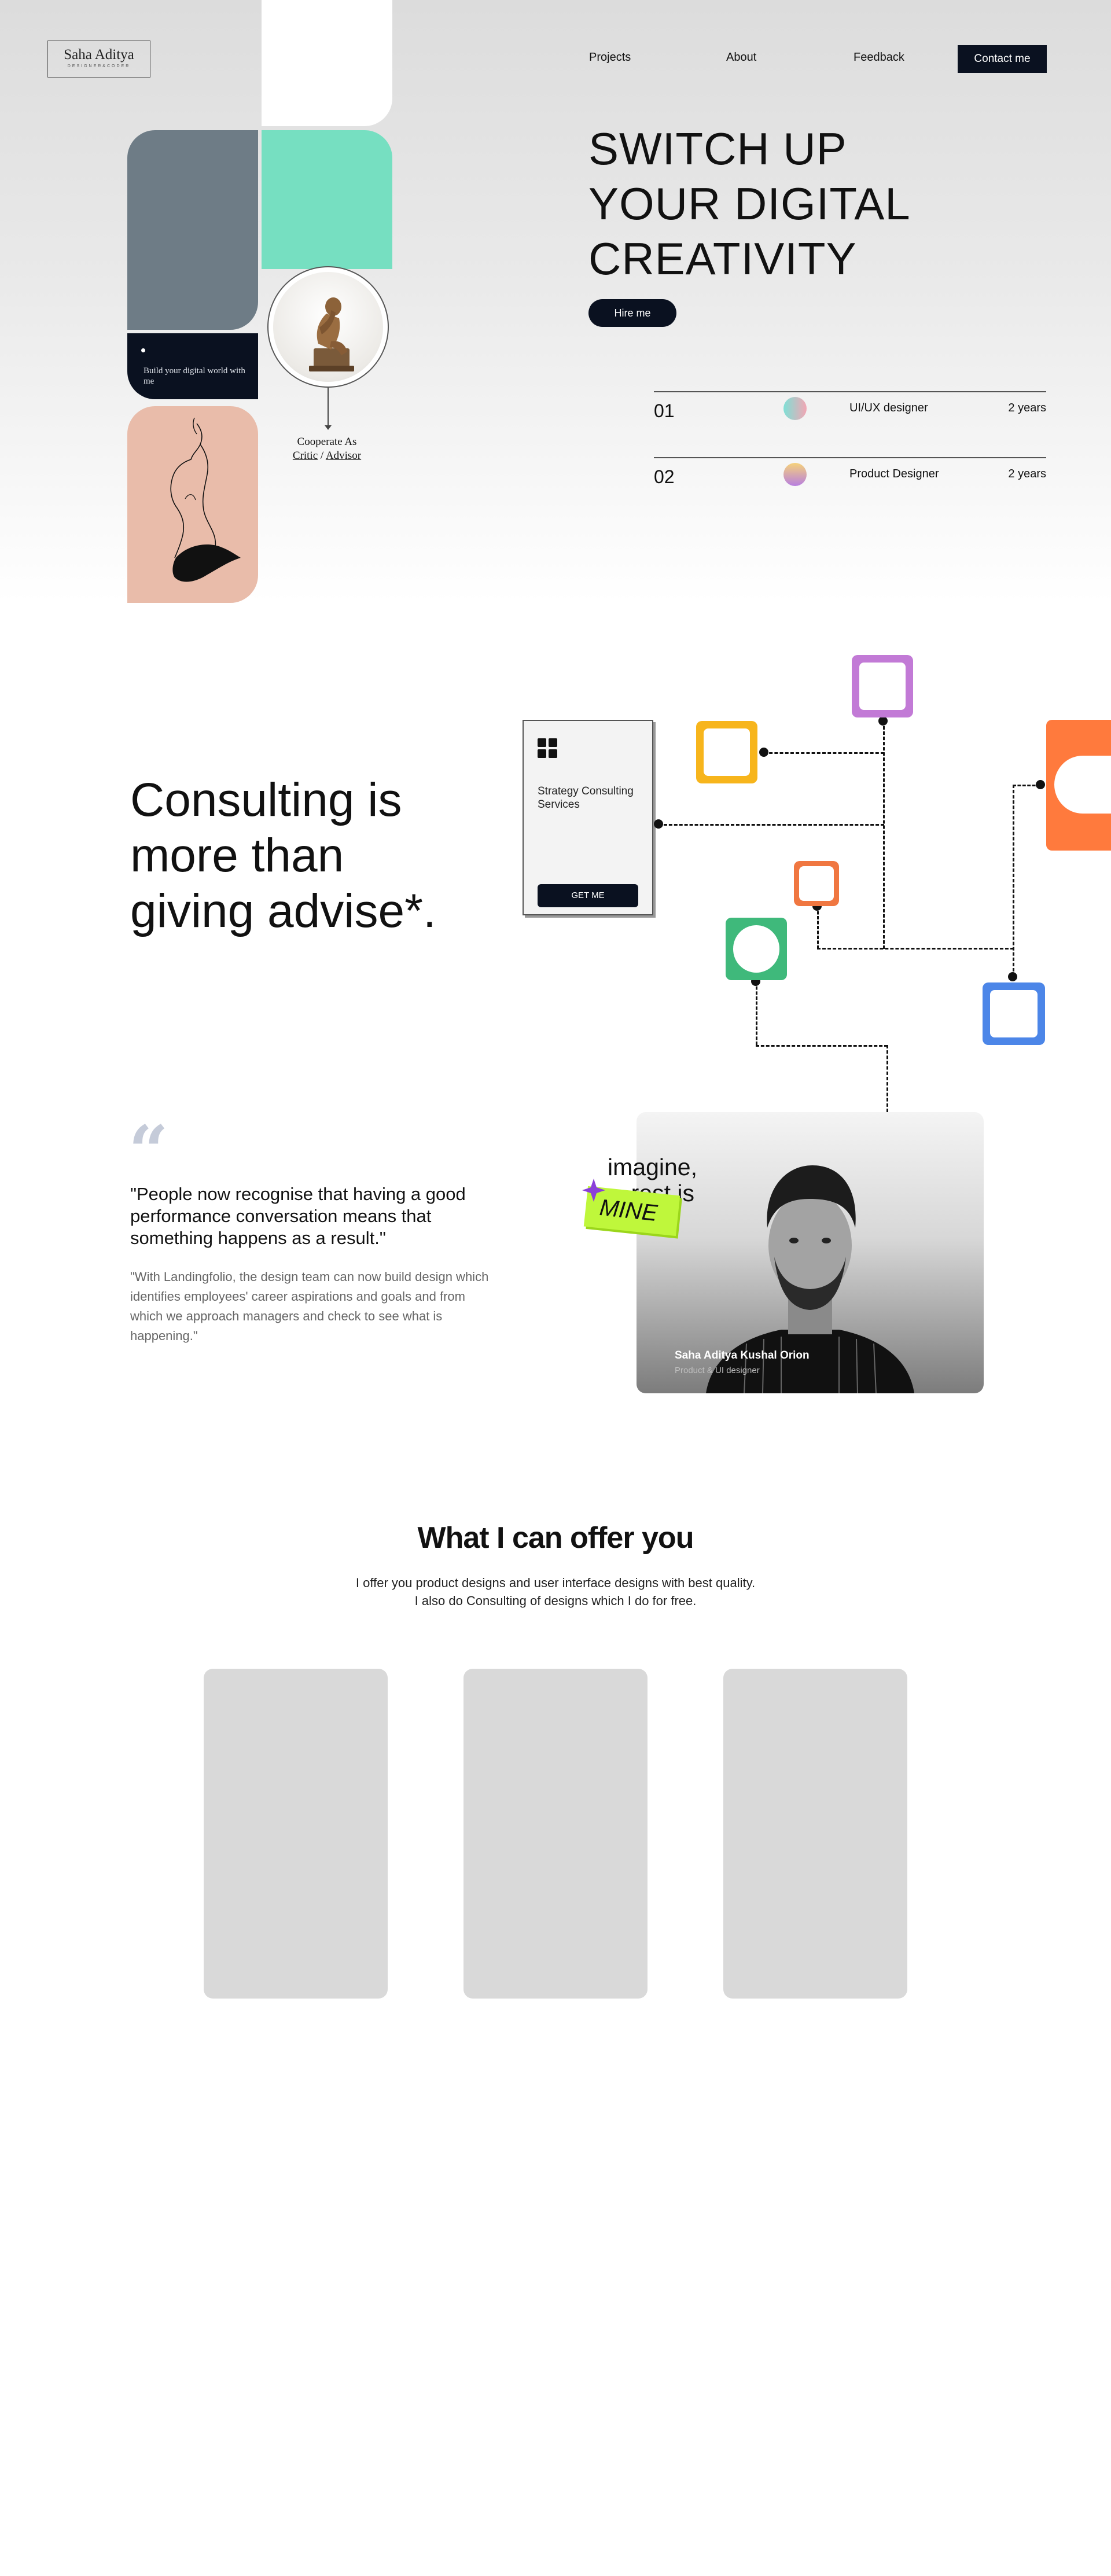 The image size is (1111, 2576). I want to click on green-node, so click(756, 949).